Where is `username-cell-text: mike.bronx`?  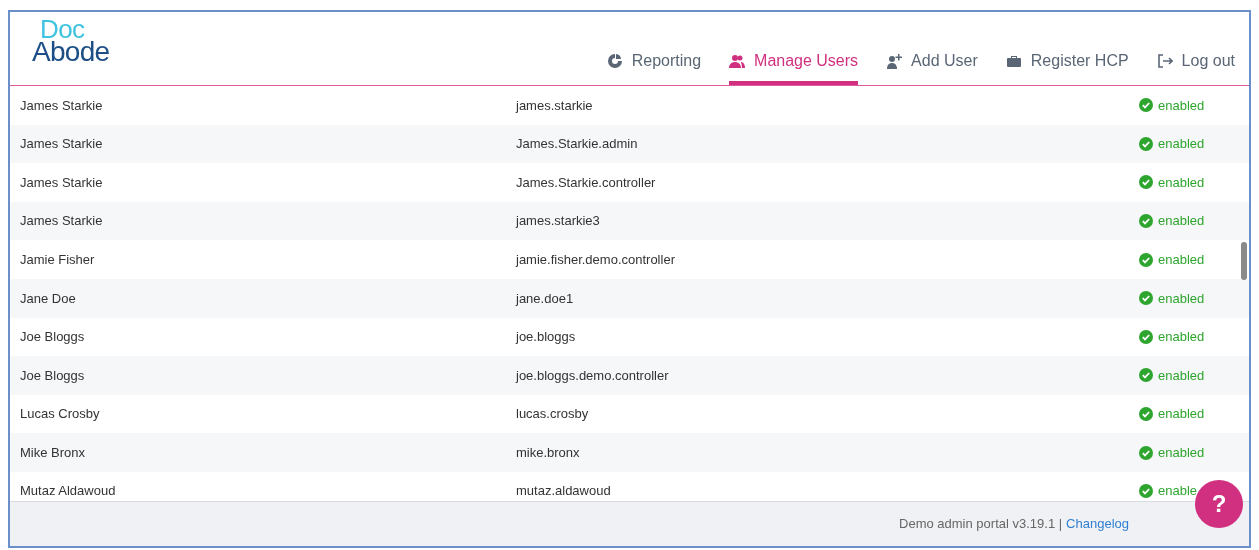 username-cell-text: mike.bronx is located at coordinates (548, 452).